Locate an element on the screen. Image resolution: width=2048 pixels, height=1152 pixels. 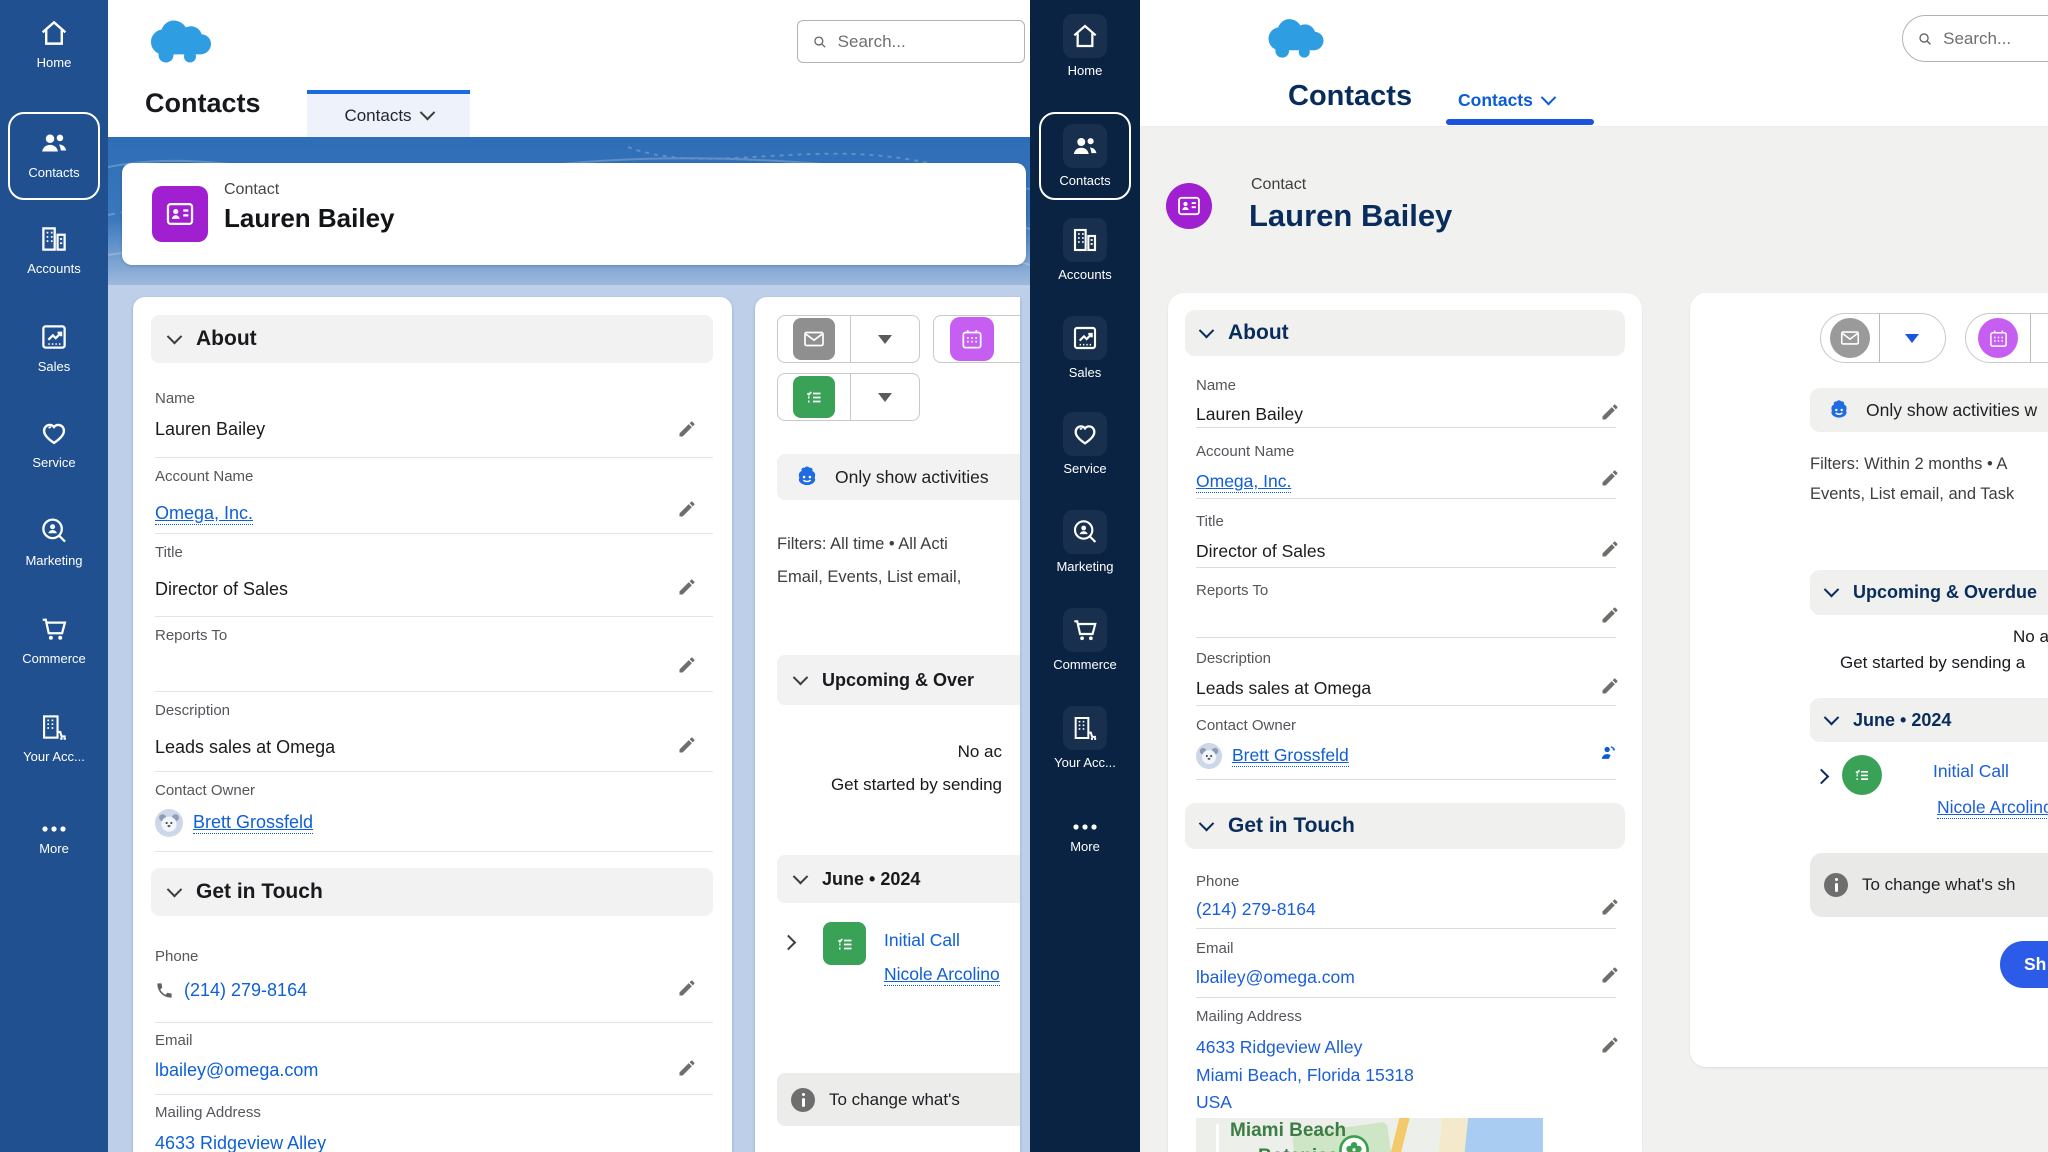
search-icon is located at coordinates (820, 41).